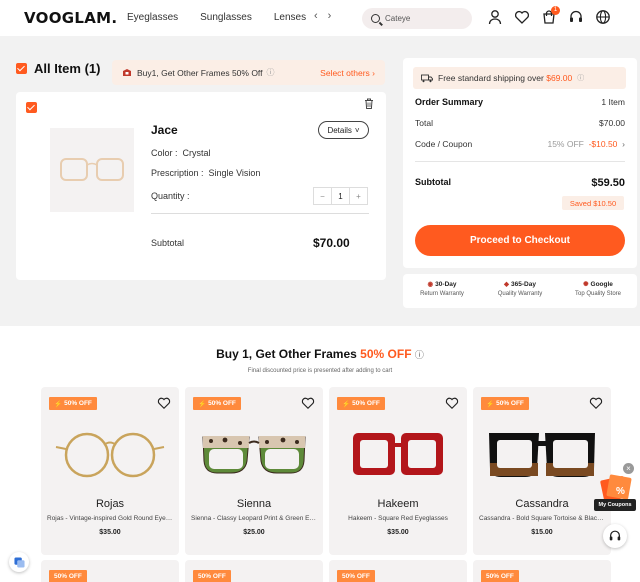 This screenshot has width=640, height=582. I want to click on product-name: Jace, so click(164, 130).